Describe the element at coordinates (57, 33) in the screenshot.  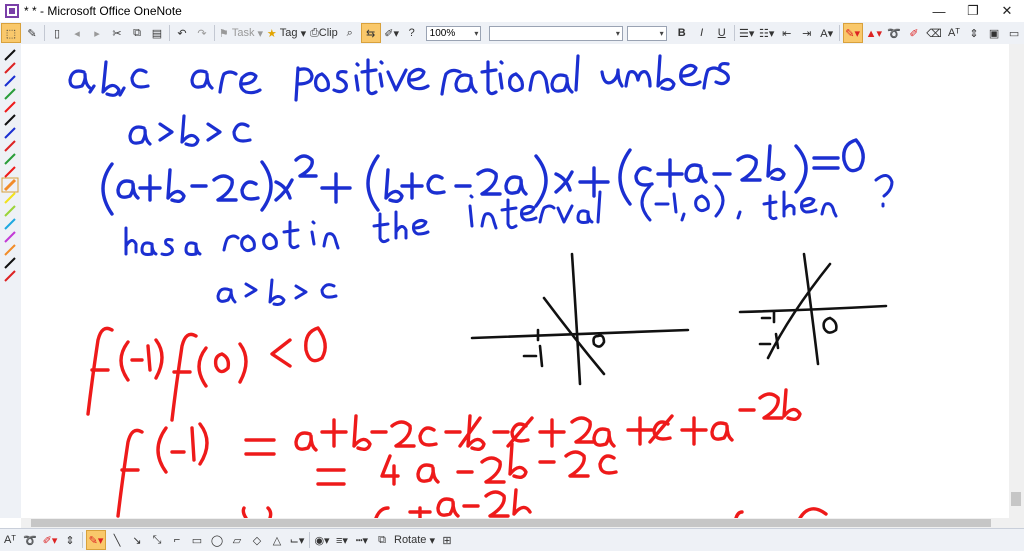
I see `new-page-icon: ▯` at that location.